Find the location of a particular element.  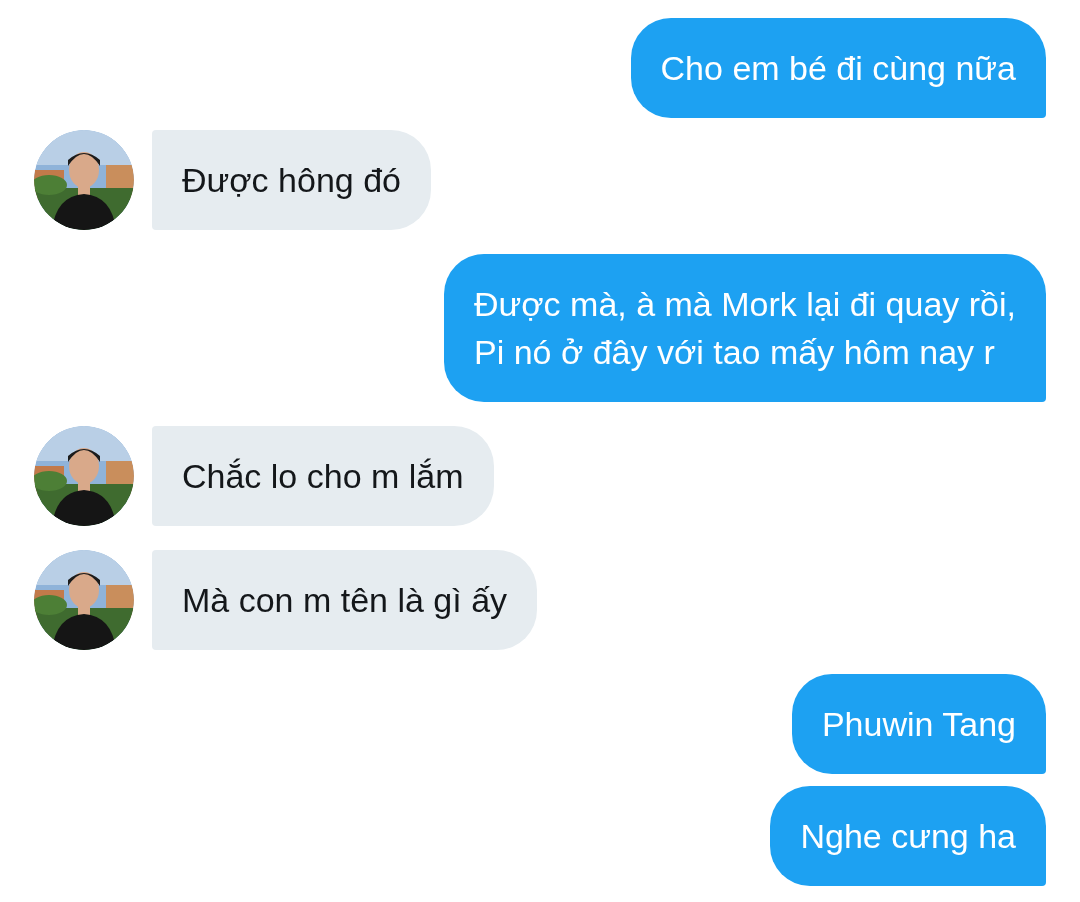

message-bubble: Cho em bé đi cùng nữa is located at coordinates (838, 68).